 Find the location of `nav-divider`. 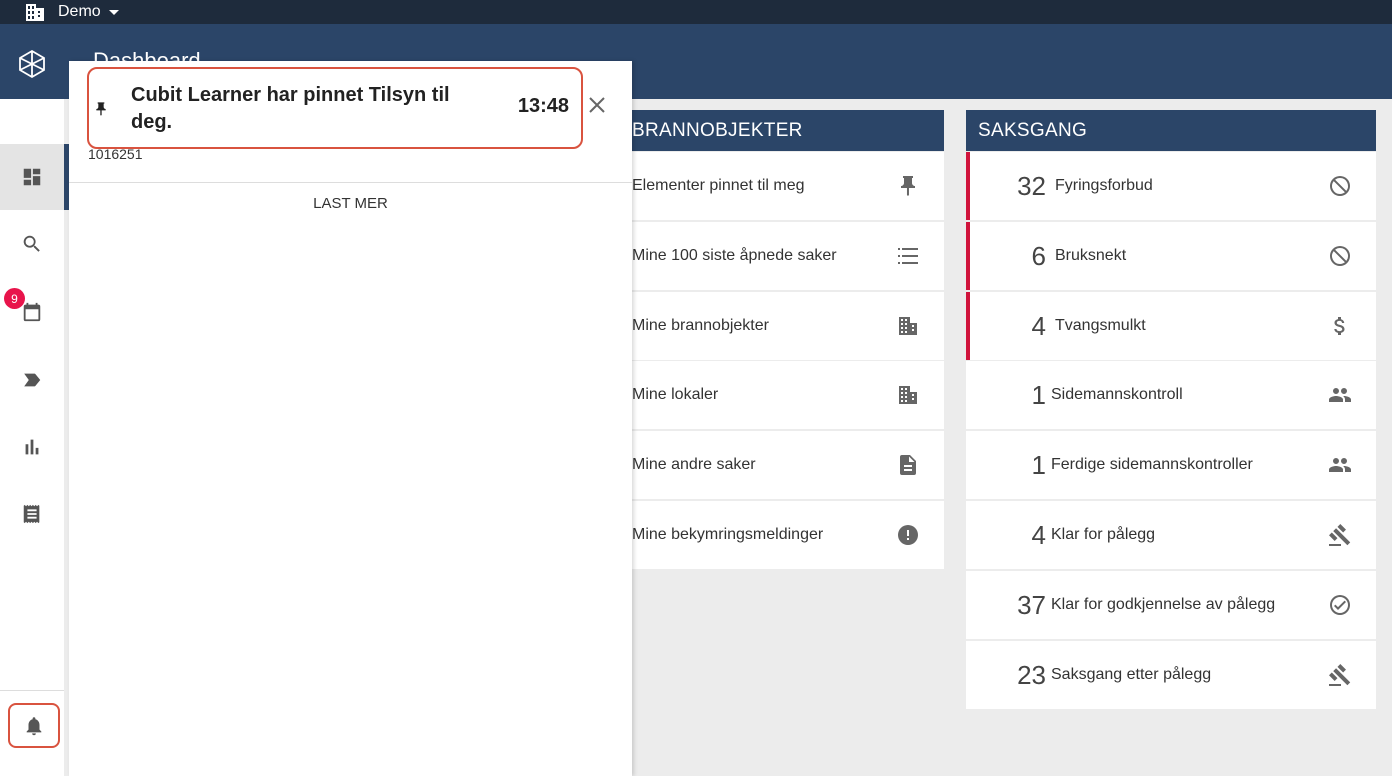

nav-divider is located at coordinates (32, 690).